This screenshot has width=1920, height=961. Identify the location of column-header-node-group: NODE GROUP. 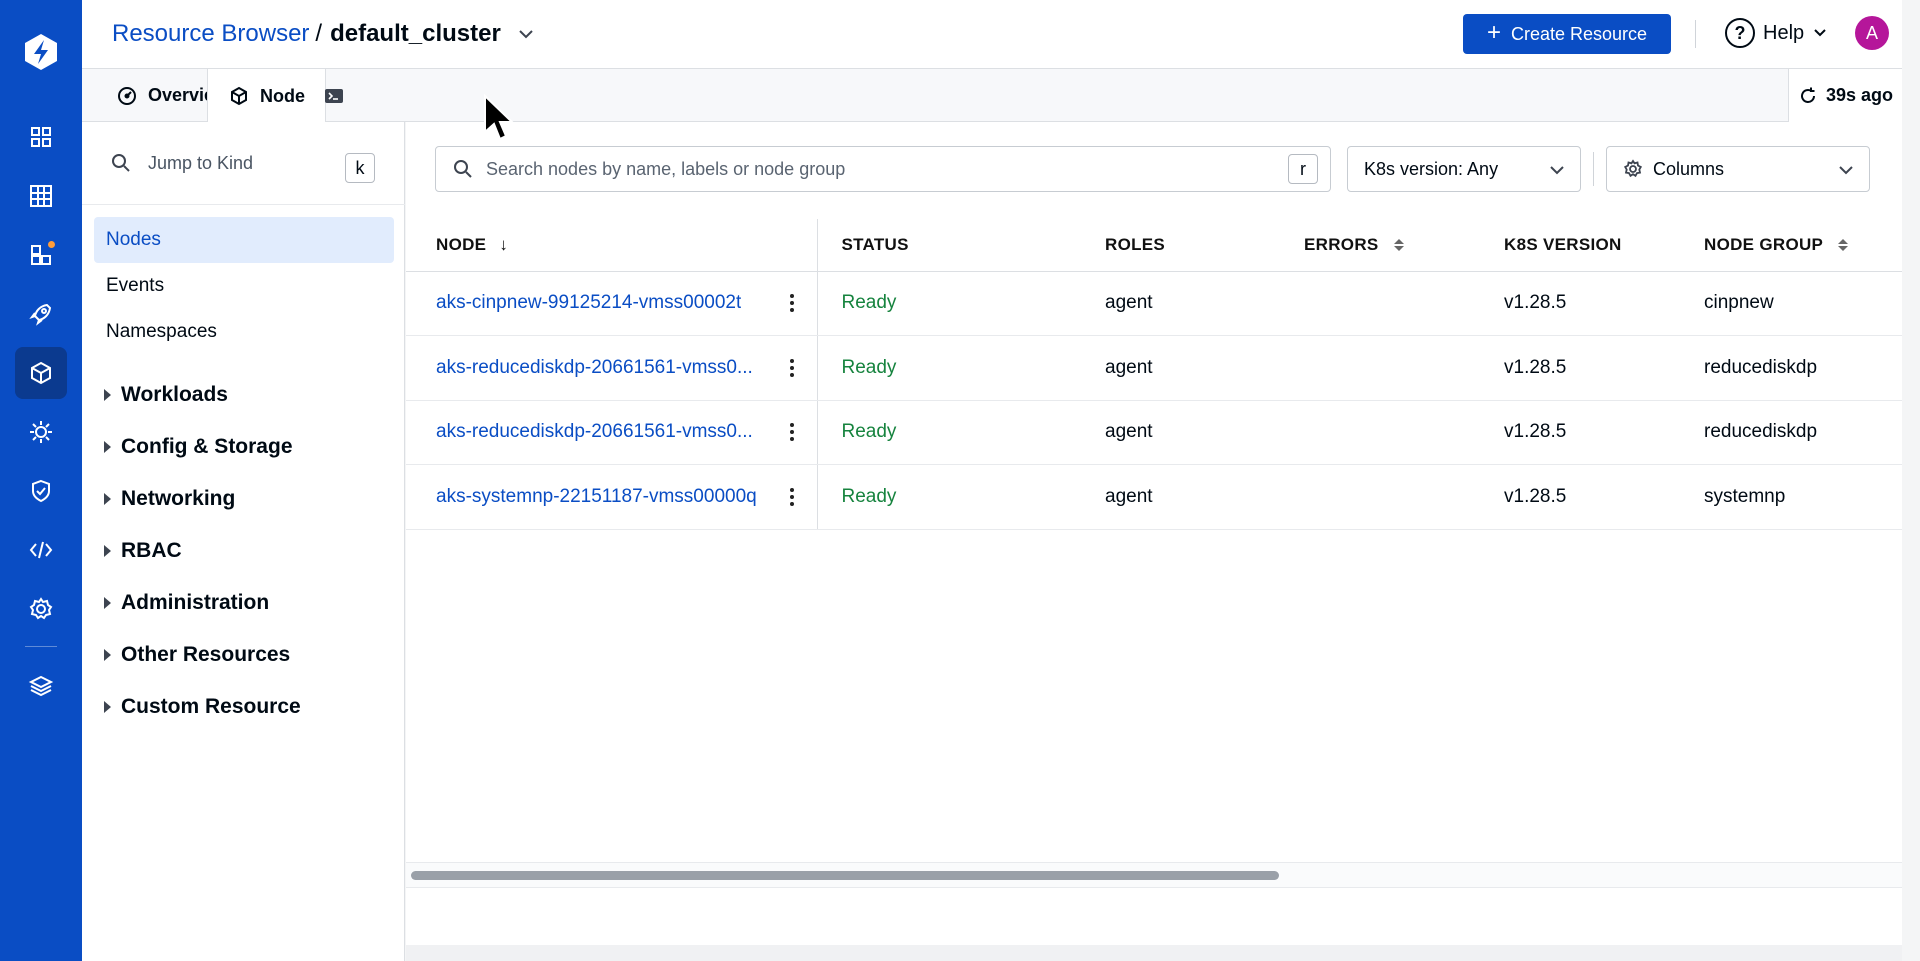
(1803, 245).